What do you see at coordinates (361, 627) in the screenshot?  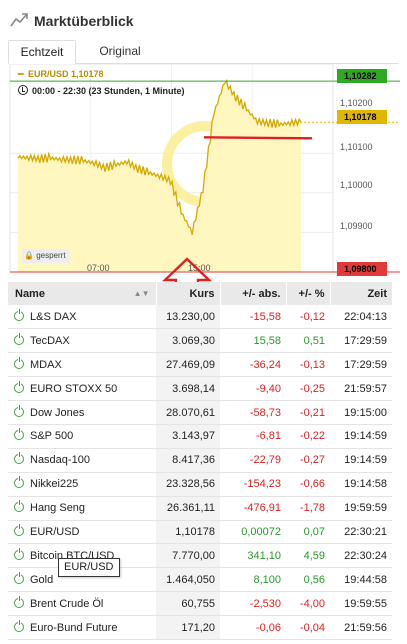 I see `time-cell: 21:59:56` at bounding box center [361, 627].